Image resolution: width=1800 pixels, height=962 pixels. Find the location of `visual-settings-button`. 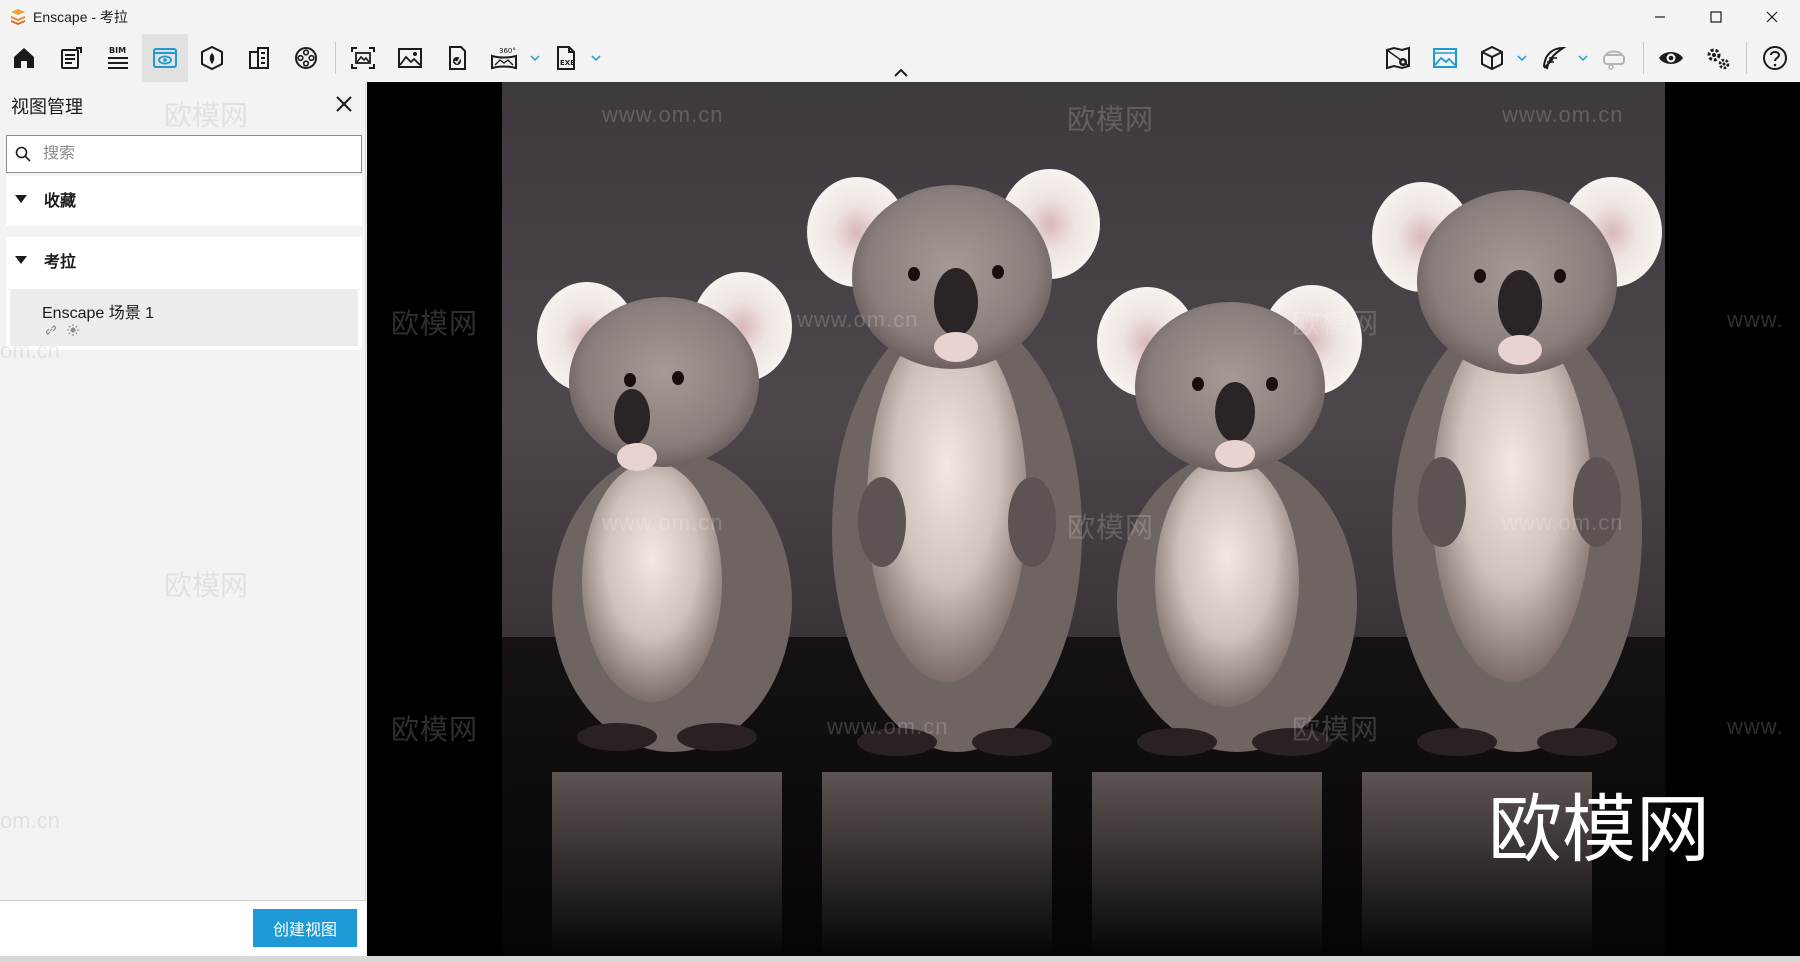

visual-settings-button is located at coordinates (165, 58).